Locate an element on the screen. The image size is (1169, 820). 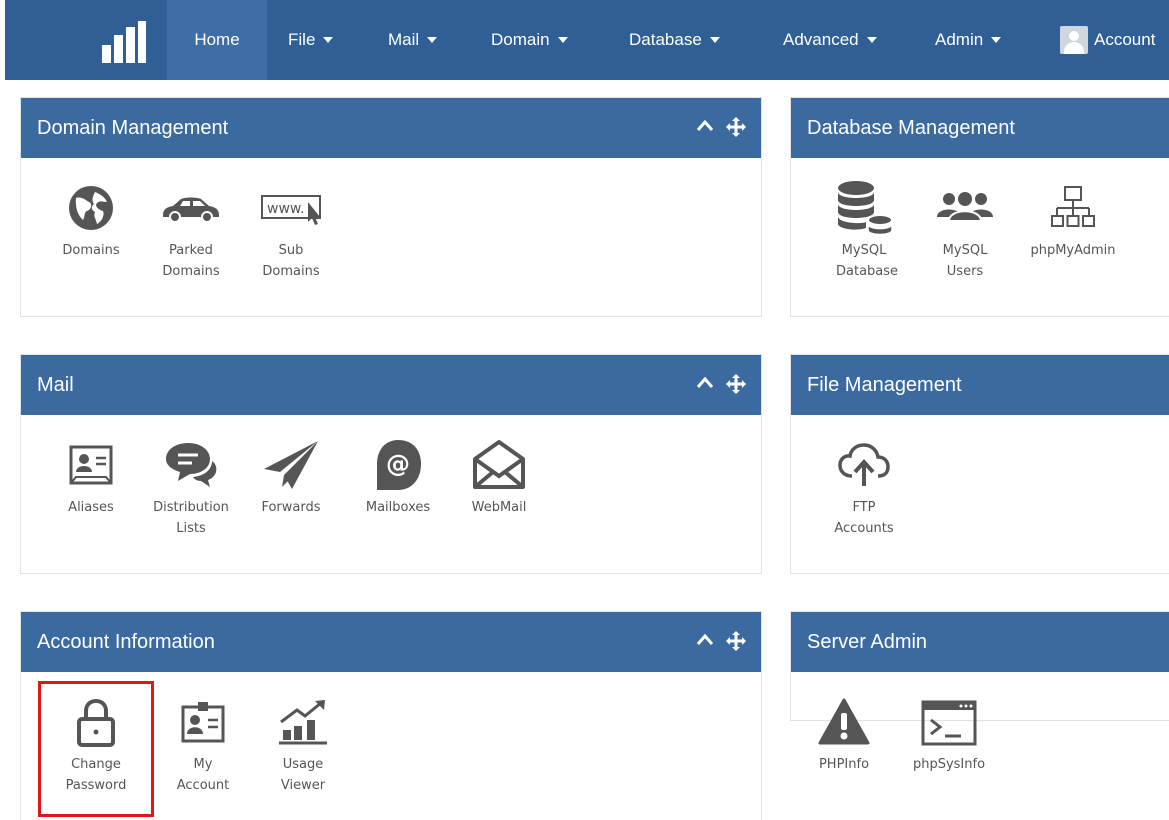
domains-tile: Domains is located at coordinates (91, 218).